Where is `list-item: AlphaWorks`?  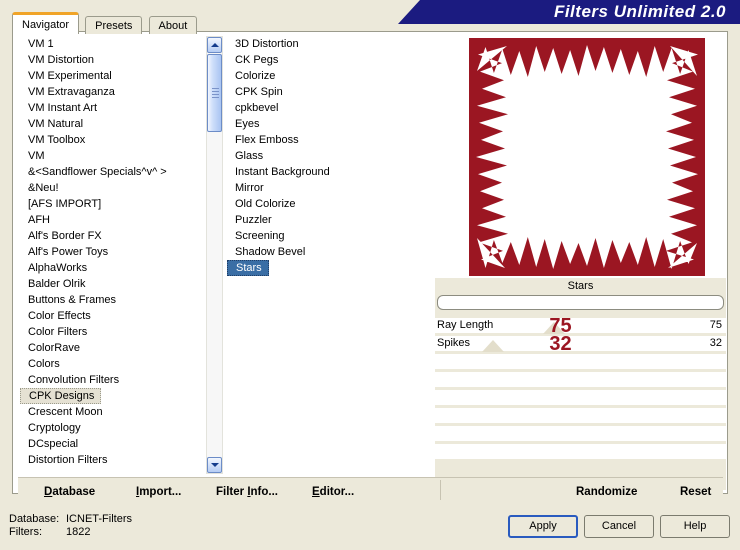
list-item: AlphaWorks is located at coordinates (111, 268).